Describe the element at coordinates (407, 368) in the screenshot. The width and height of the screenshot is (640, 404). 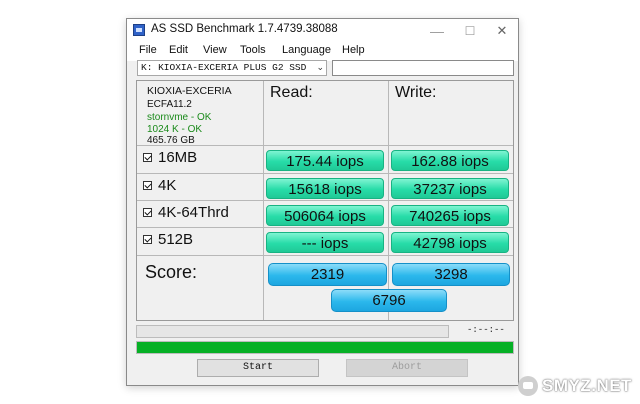
I see `abort-button: Abort` at that location.